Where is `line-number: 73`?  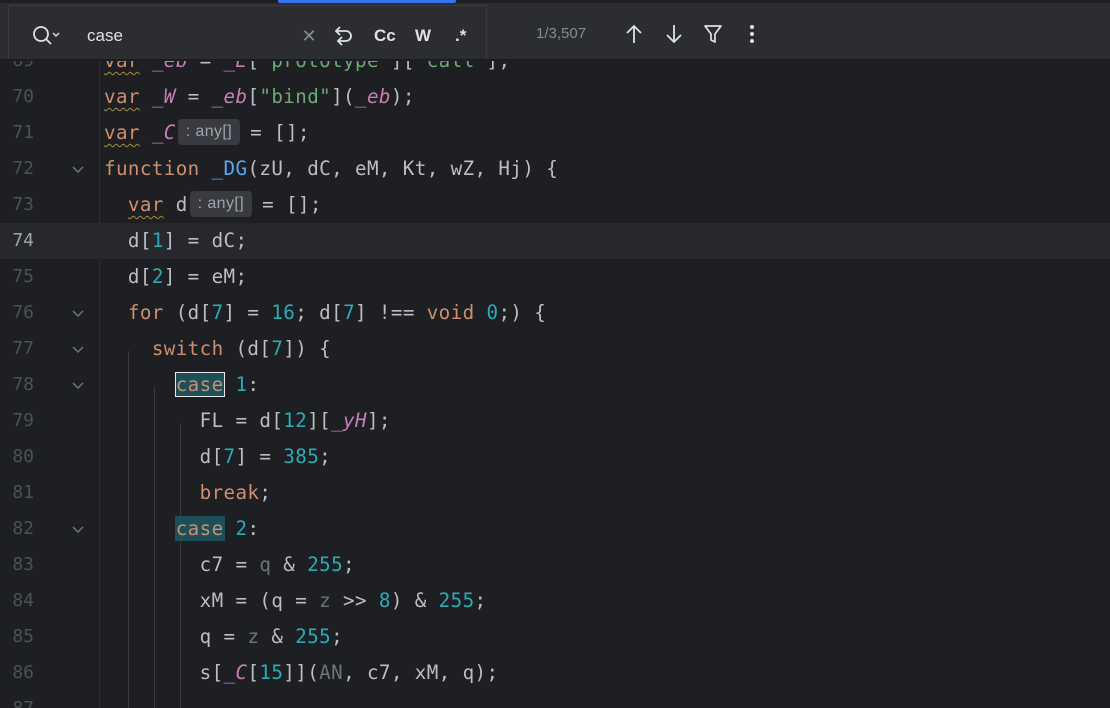 line-number: 73 is located at coordinates (23, 204).